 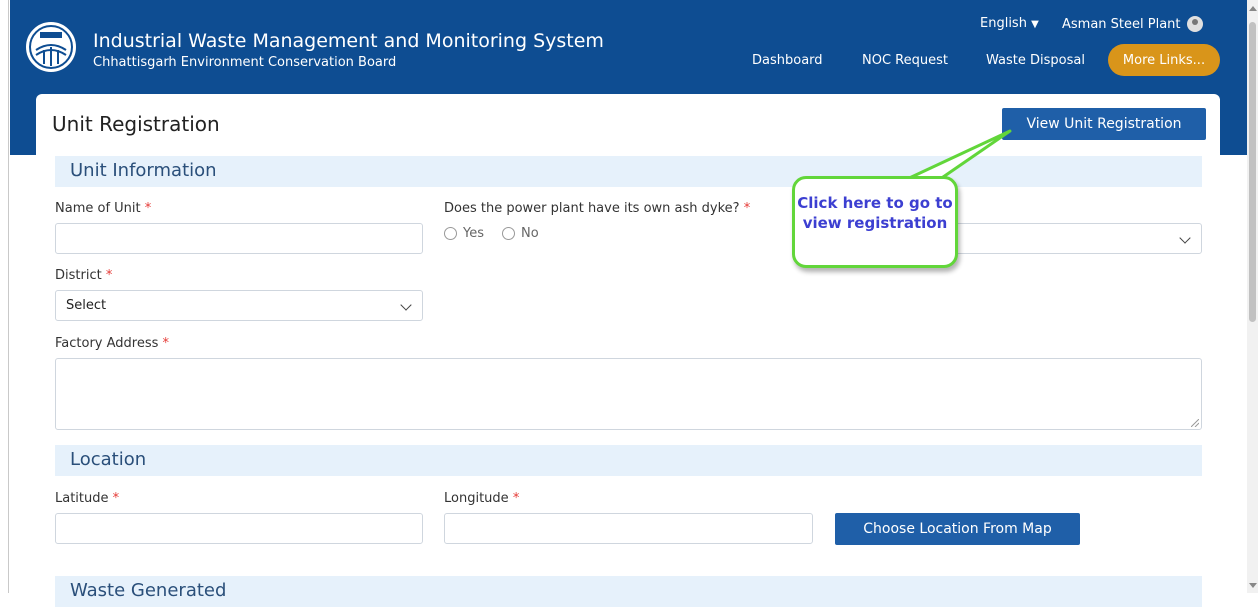 I want to click on scrollbar, so click(x=1252, y=296).